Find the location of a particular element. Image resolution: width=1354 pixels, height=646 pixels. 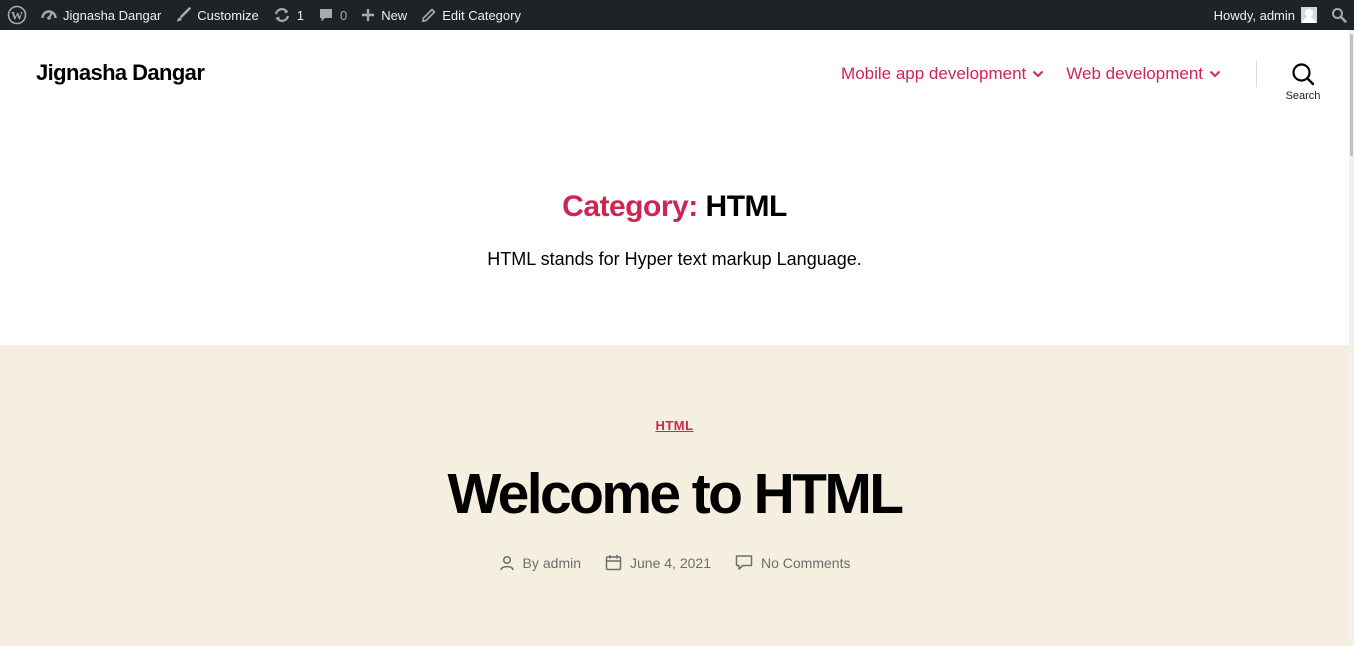

avatar is located at coordinates (1309, 15).